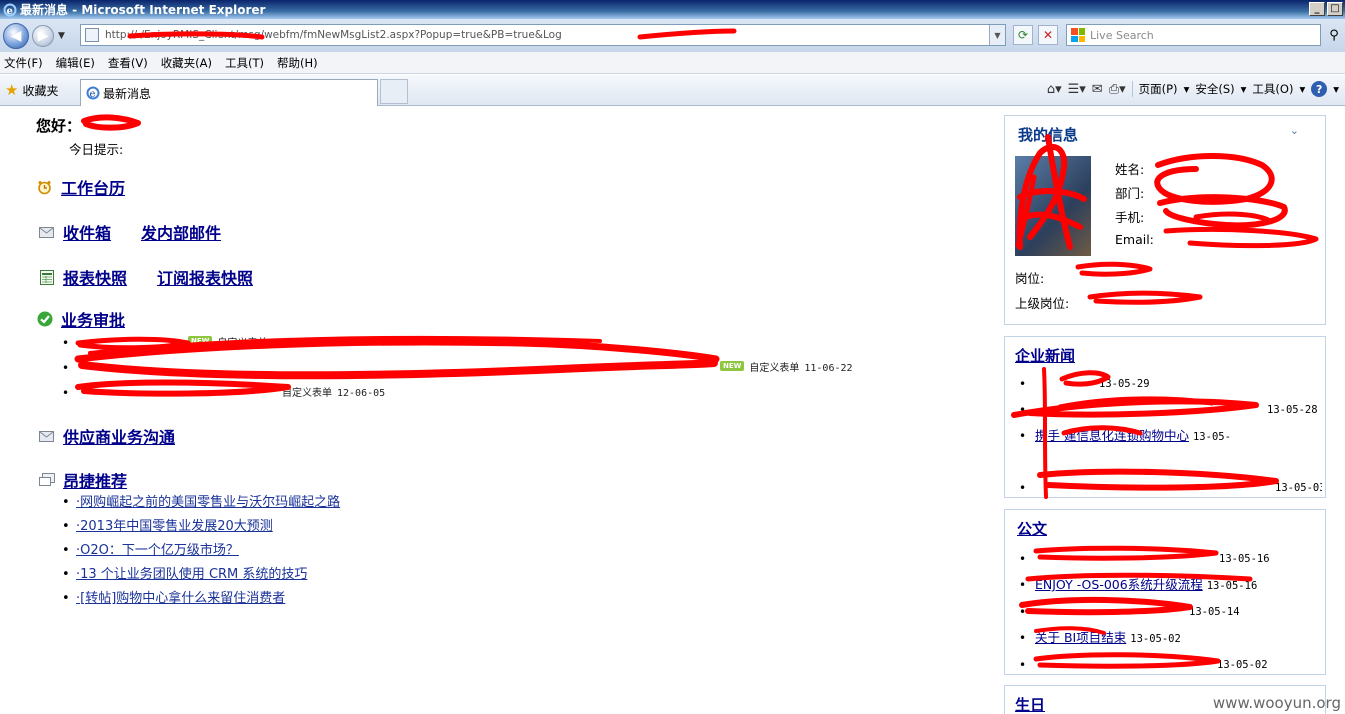 The image size is (1345, 714). What do you see at coordinates (23, 63) in the screenshot?
I see `menu-file: 文件(F)` at bounding box center [23, 63].